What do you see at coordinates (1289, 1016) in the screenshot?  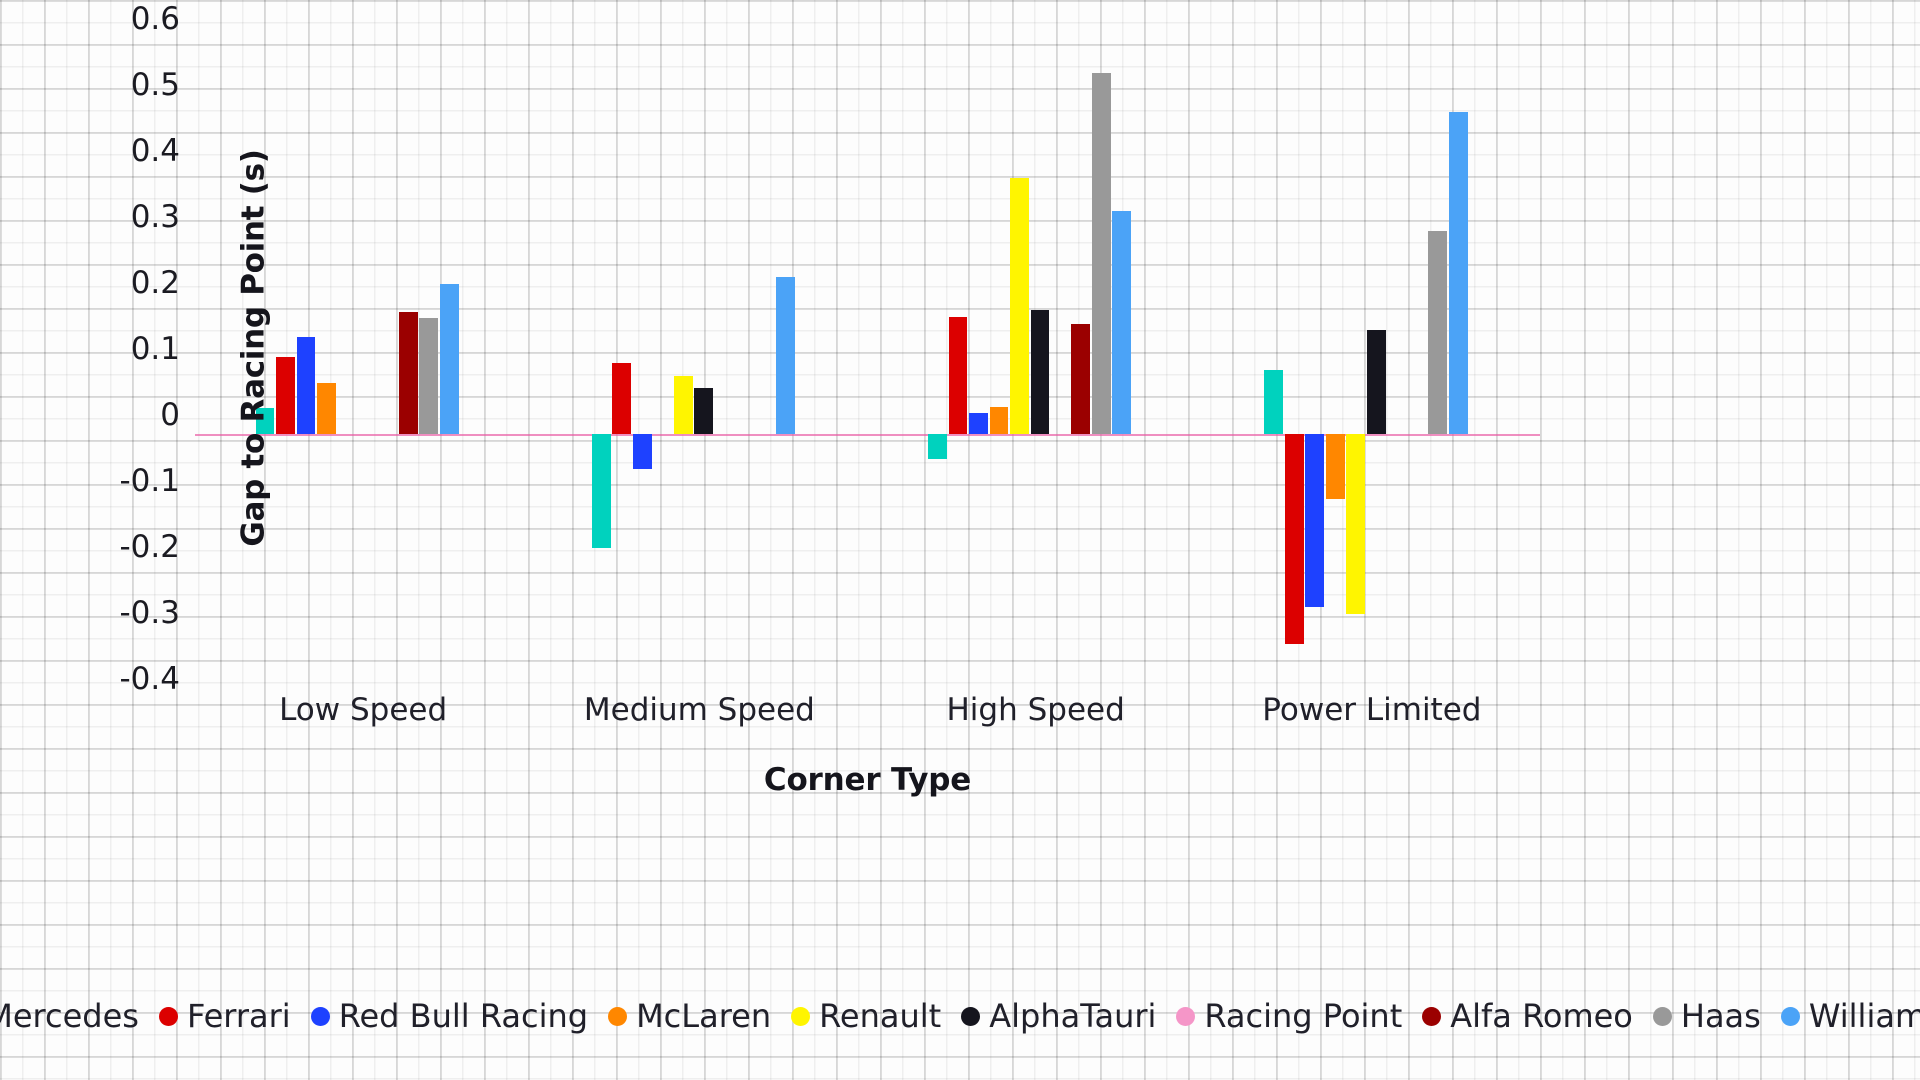 I see `legend-item-racing-point: Racing Point` at bounding box center [1289, 1016].